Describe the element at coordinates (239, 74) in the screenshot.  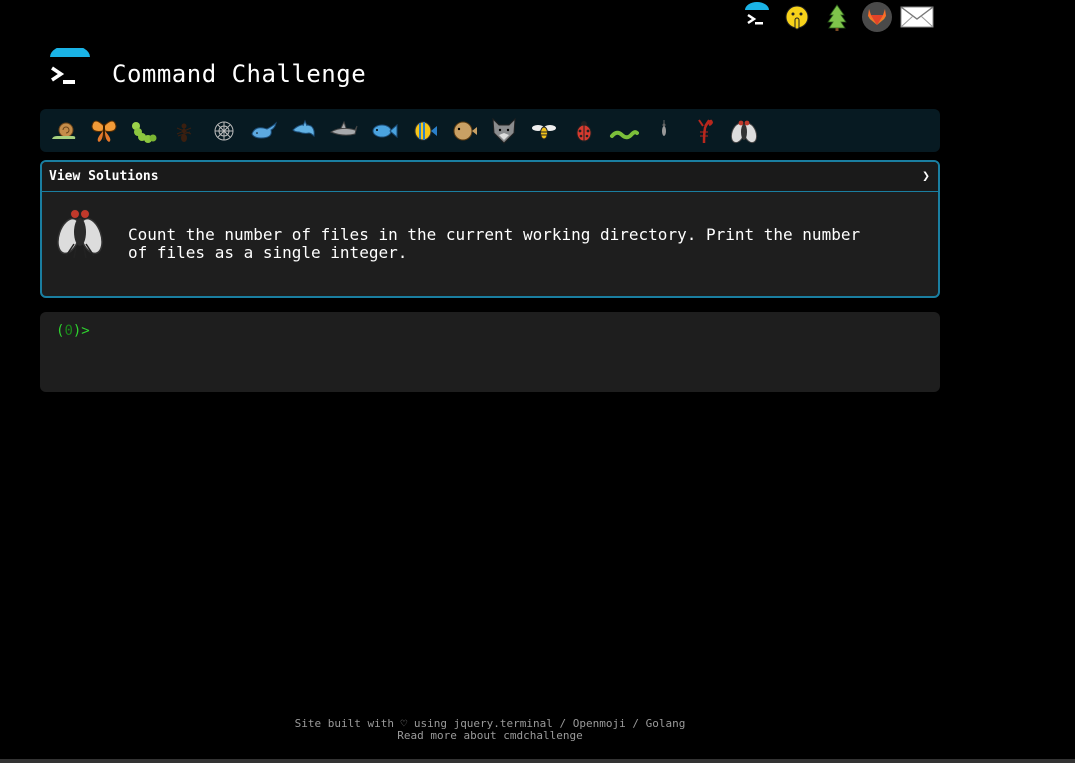
I see `page-title: Command Challenge` at that location.